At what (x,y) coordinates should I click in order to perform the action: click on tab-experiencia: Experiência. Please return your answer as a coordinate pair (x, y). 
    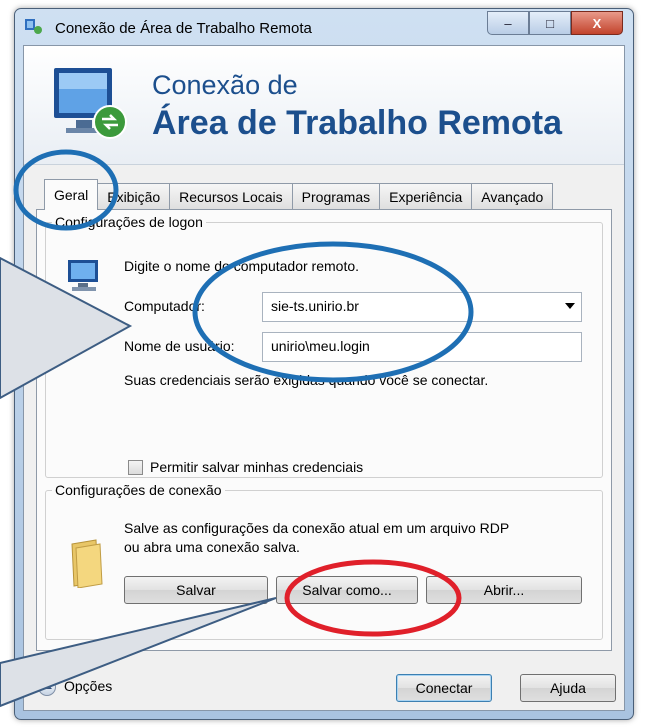
    Looking at the image, I should click on (426, 196).